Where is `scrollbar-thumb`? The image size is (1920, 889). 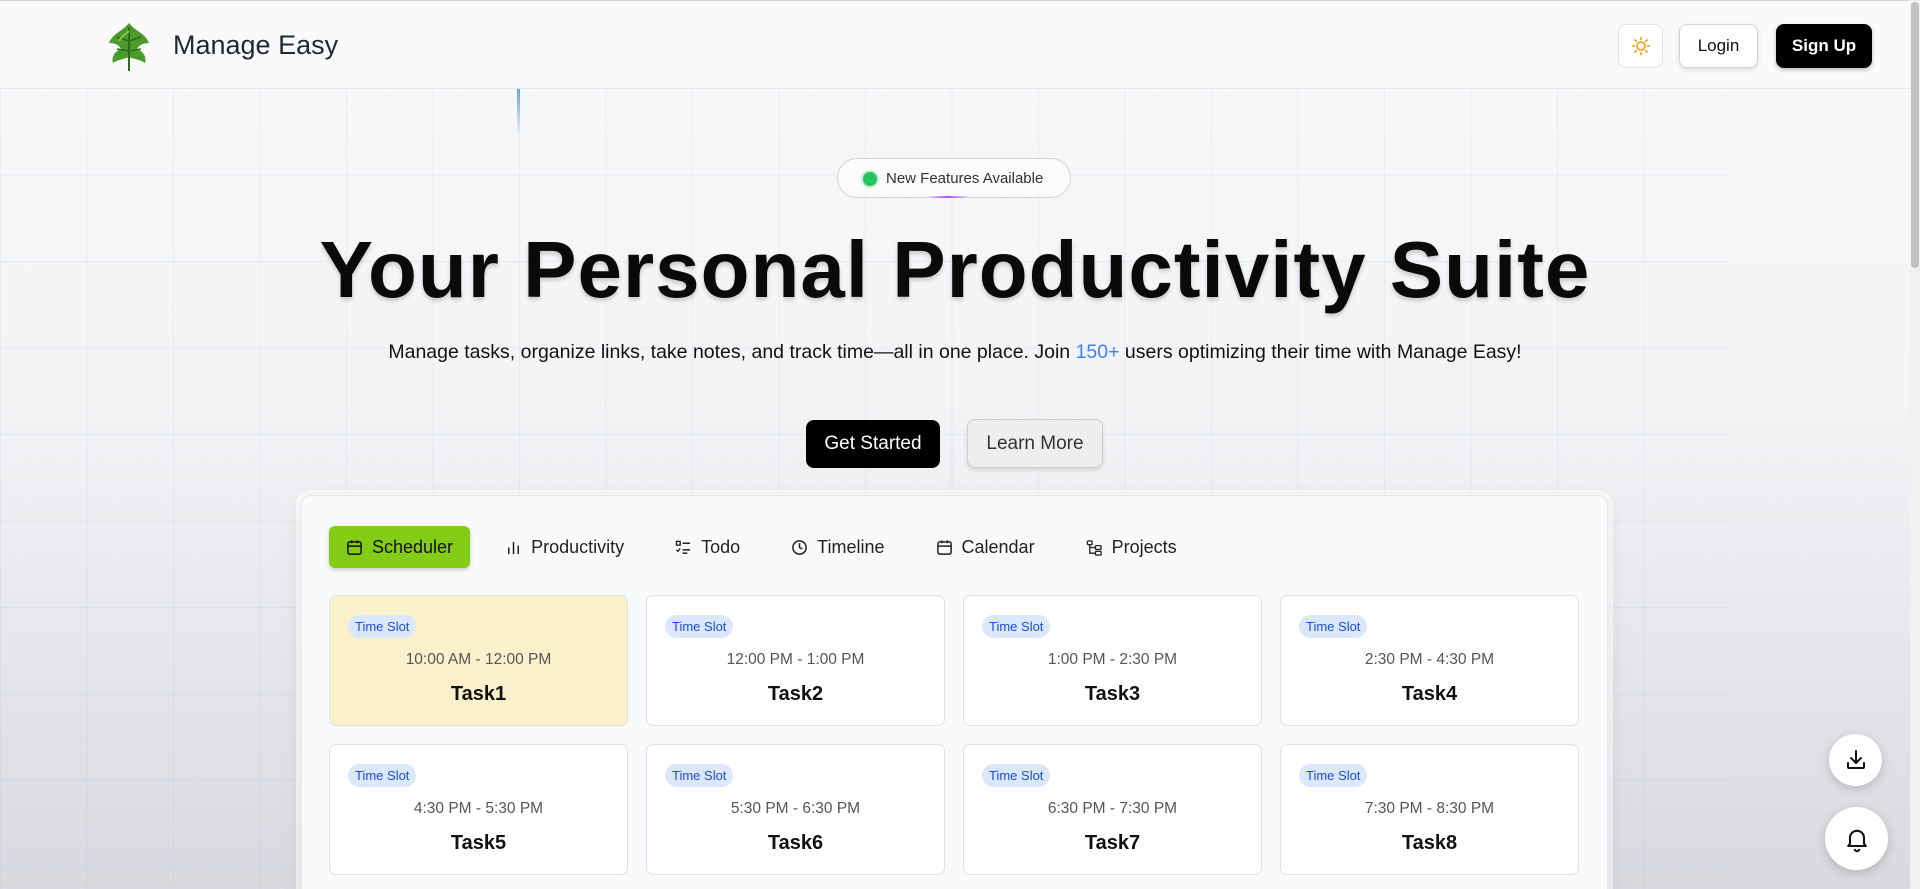 scrollbar-thumb is located at coordinates (1915, 135).